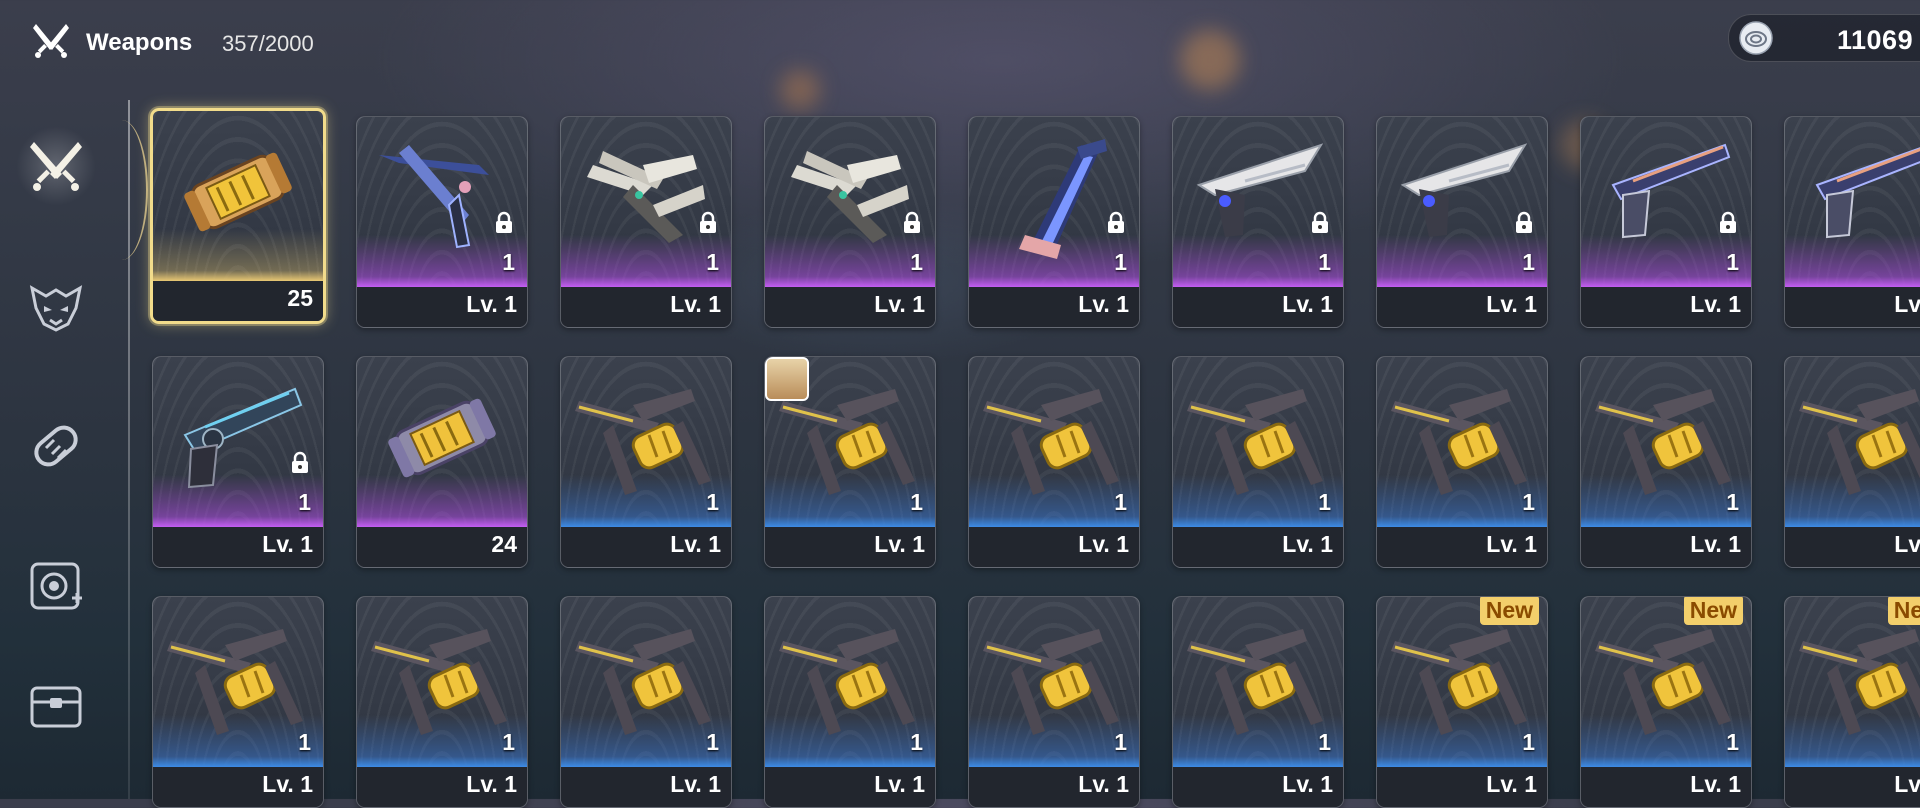  What do you see at coordinates (434, 197) in the screenshot?
I see `crossbow-icon` at bounding box center [434, 197].